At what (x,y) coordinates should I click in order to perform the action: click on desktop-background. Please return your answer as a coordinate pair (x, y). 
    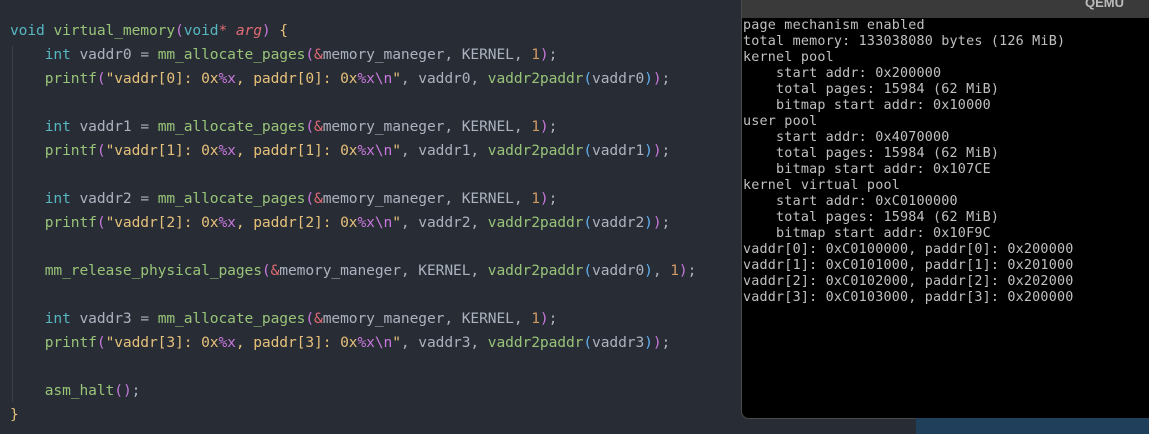
    Looking at the image, I should click on (1032, 426).